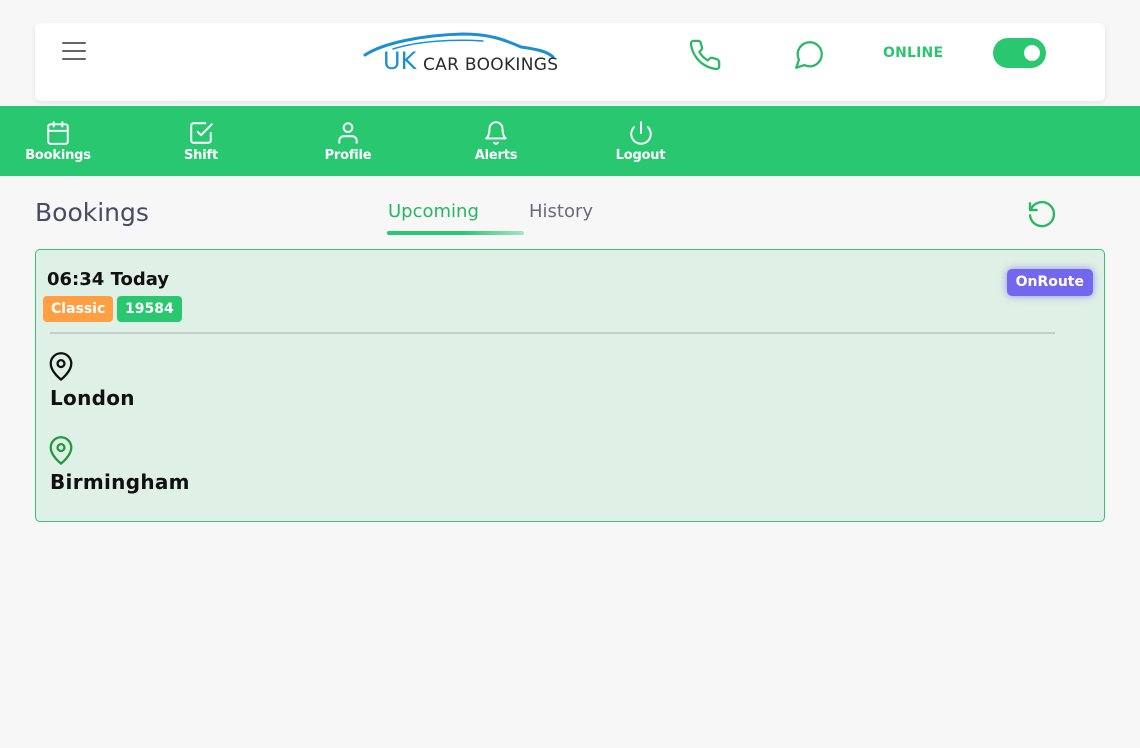 Image resolution: width=1140 pixels, height=748 pixels. What do you see at coordinates (1032, 53) in the screenshot?
I see `toggle-knob` at bounding box center [1032, 53].